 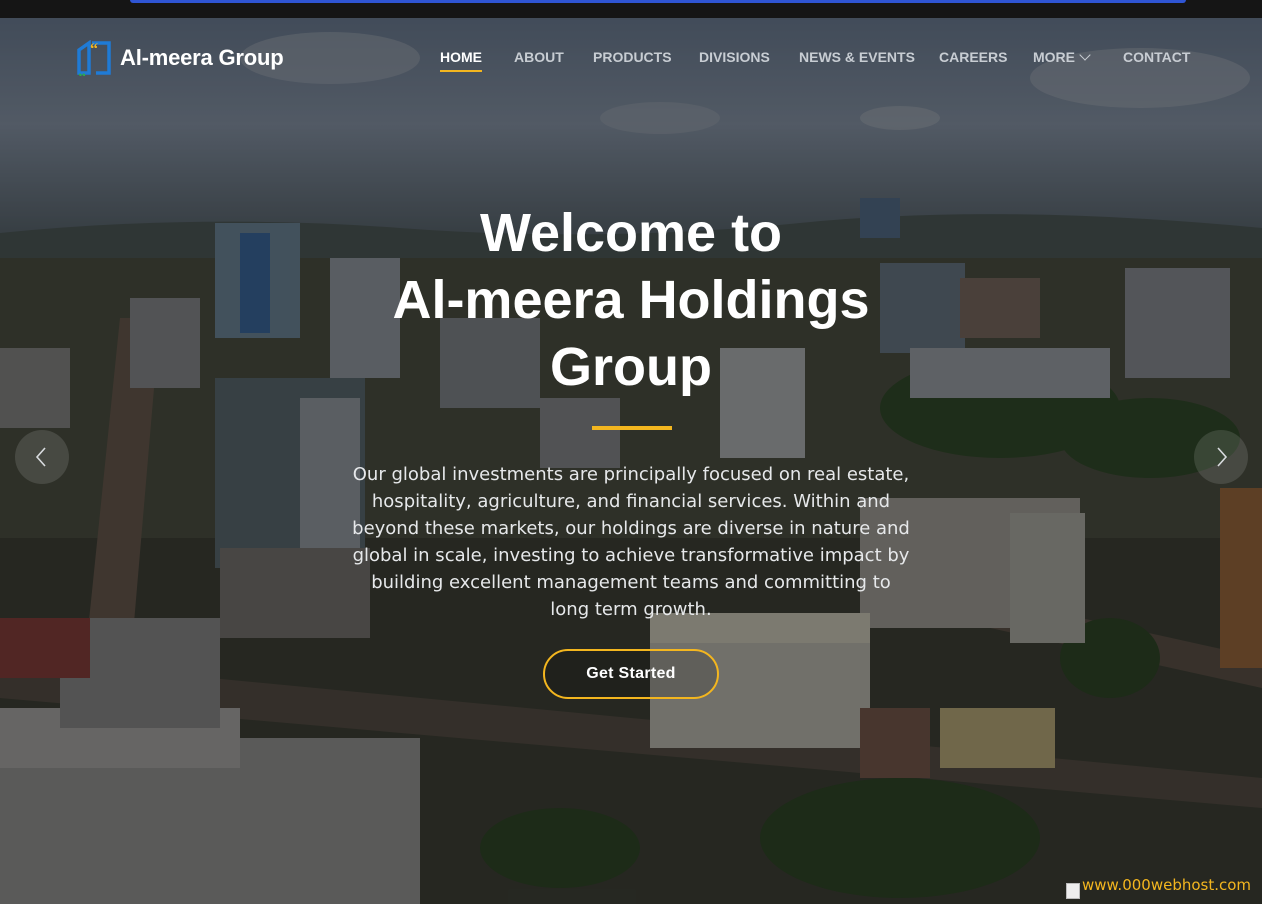 I want to click on nav-news-events: NEWS & EVENTS, so click(x=857, y=59).